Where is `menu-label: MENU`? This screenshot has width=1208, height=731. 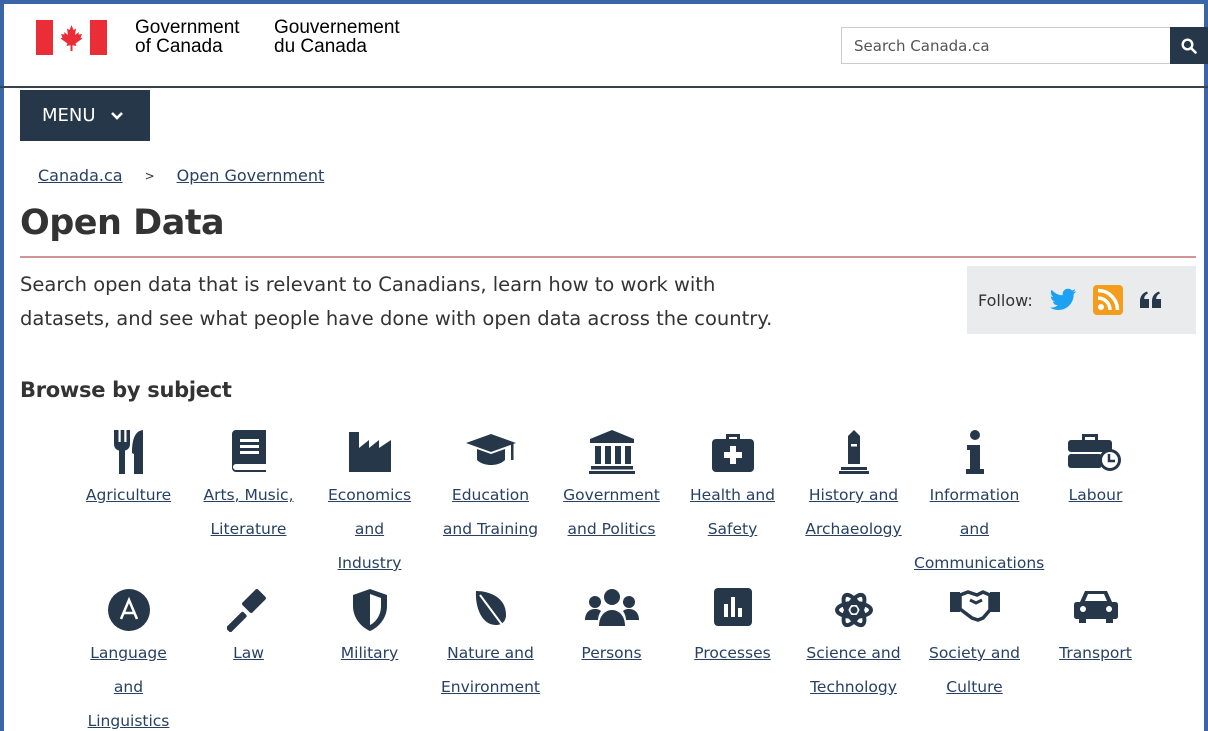
menu-label: MENU is located at coordinates (69, 115).